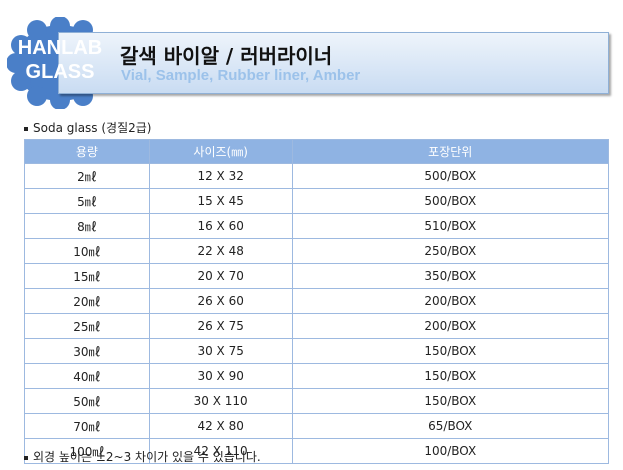 Image resolution: width=623 pixels, height=470 pixels. Describe the element at coordinates (450, 226) in the screenshot. I see `cell-packing: 510/BOX` at that location.